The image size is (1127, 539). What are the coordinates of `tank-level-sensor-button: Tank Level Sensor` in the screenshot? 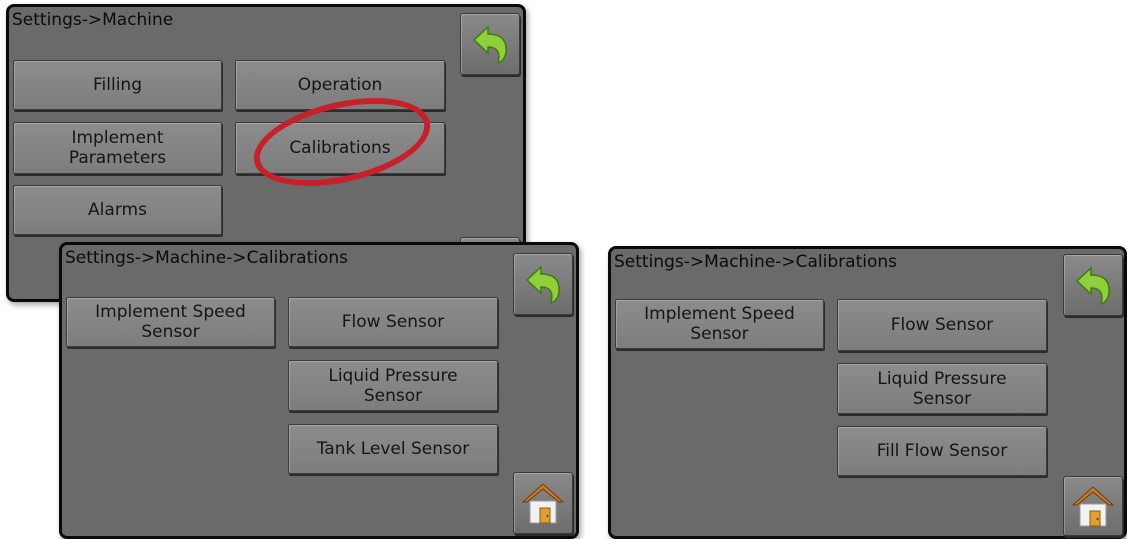 It's located at (393, 449).